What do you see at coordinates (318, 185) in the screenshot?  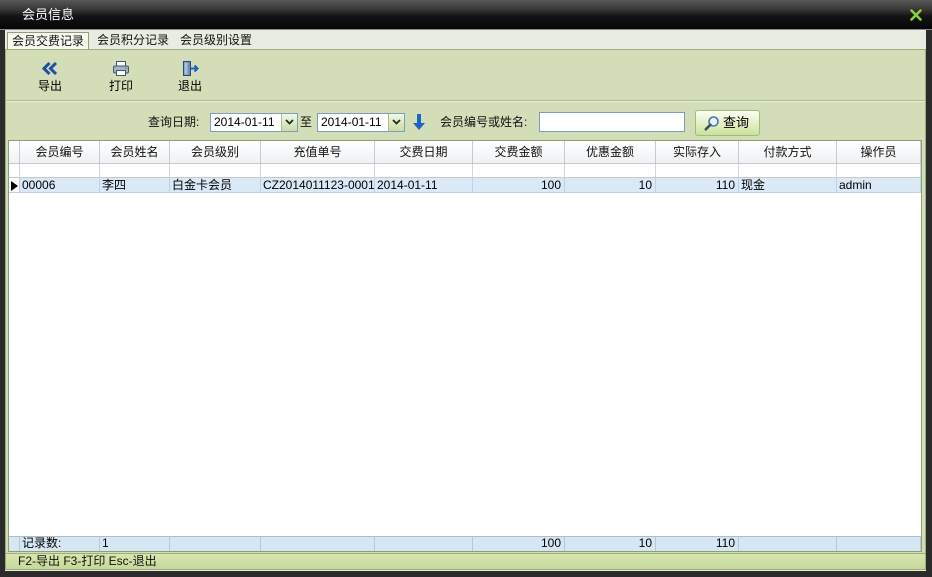 I see `cell-recharge-no: CZ2014011123-0001` at bounding box center [318, 185].